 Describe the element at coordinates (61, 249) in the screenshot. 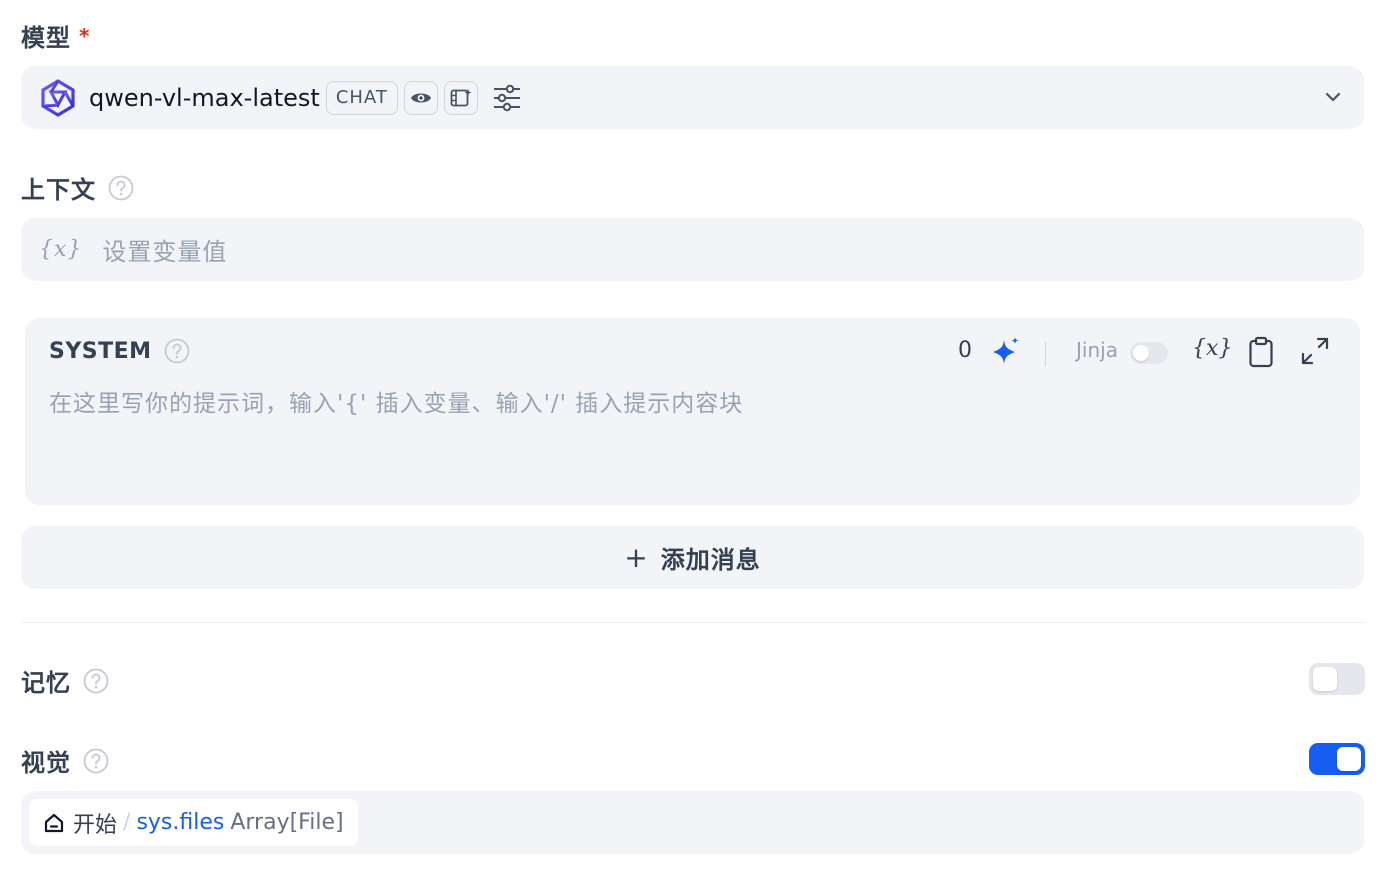

I see `variable-icon: {x}` at that location.